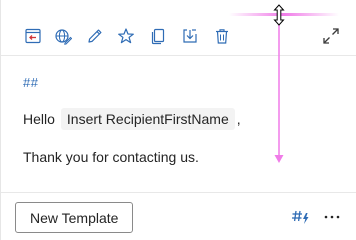 The height and width of the screenshot is (240, 356). I want to click on edit-globe-button, so click(63, 36).